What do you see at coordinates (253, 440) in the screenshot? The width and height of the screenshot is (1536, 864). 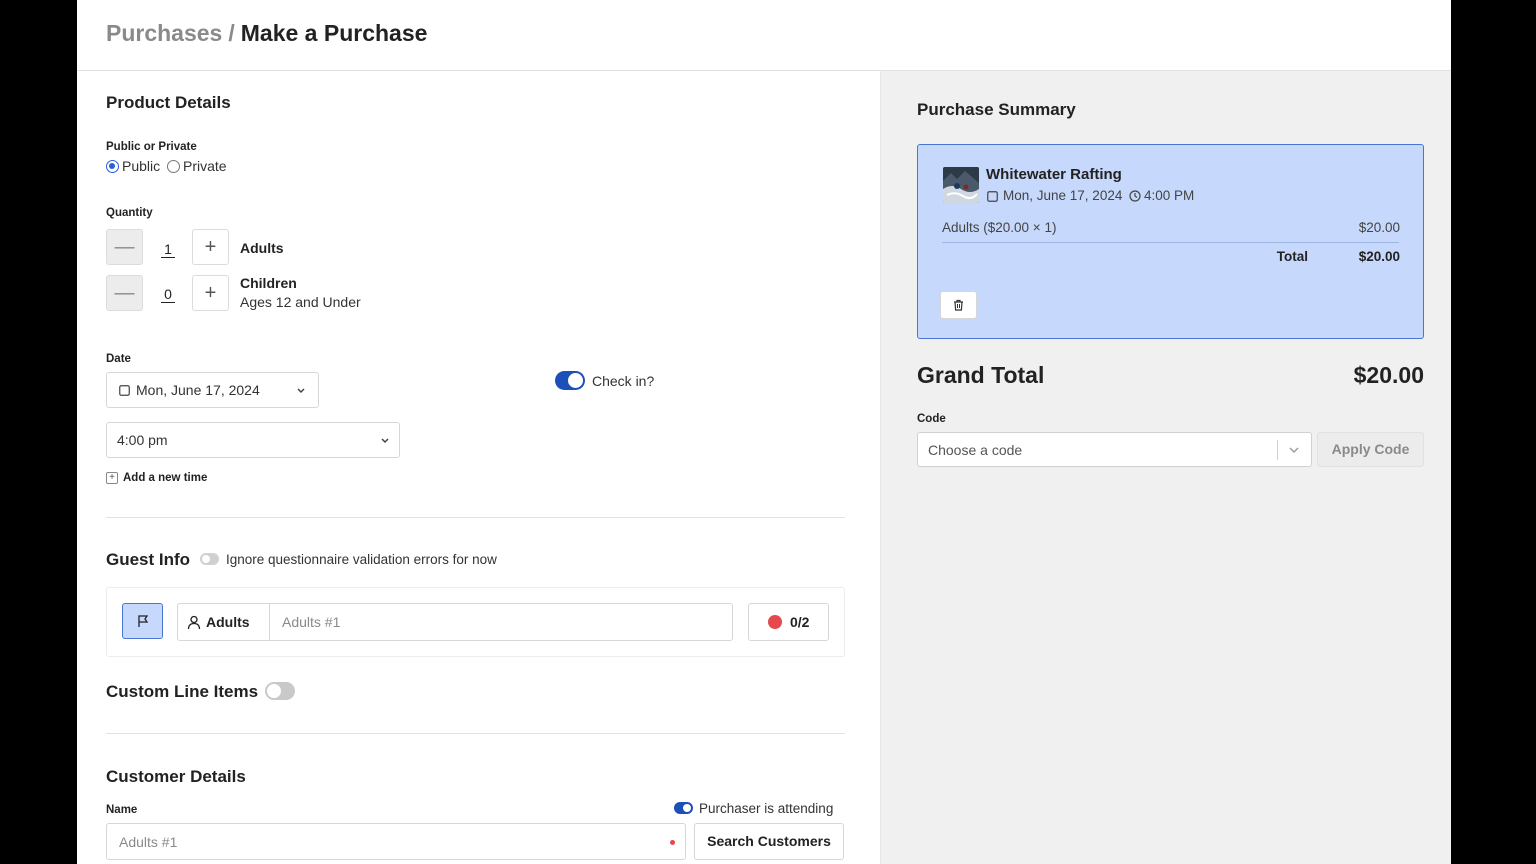 I see `time-select: 4:00 pm` at bounding box center [253, 440].